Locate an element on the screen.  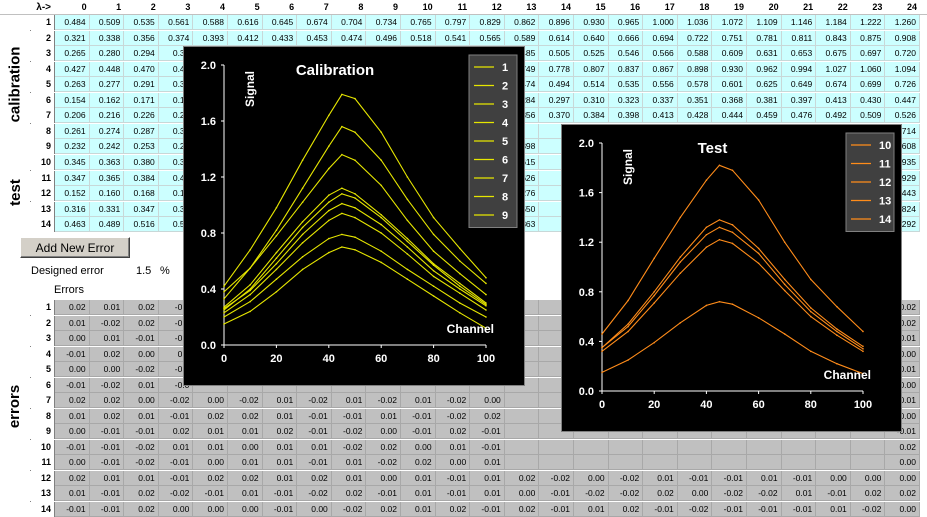
cell: 1.036 is located at coordinates (695, 22).